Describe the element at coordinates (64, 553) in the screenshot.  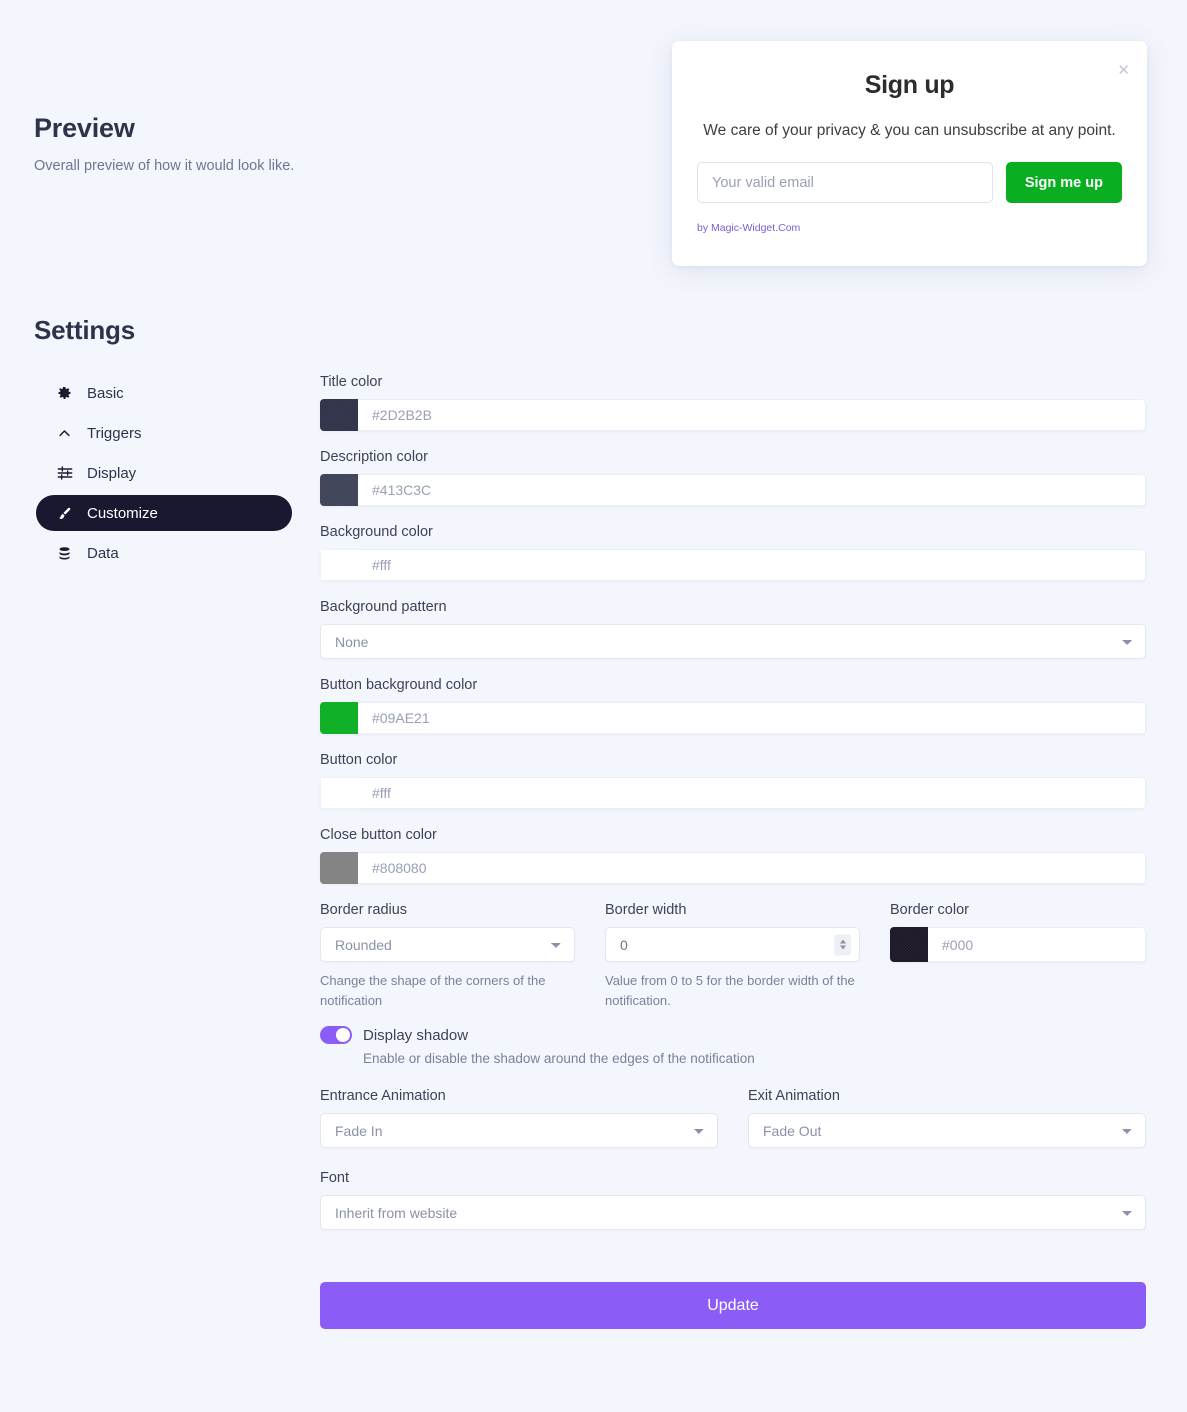
I see `database-icon` at that location.